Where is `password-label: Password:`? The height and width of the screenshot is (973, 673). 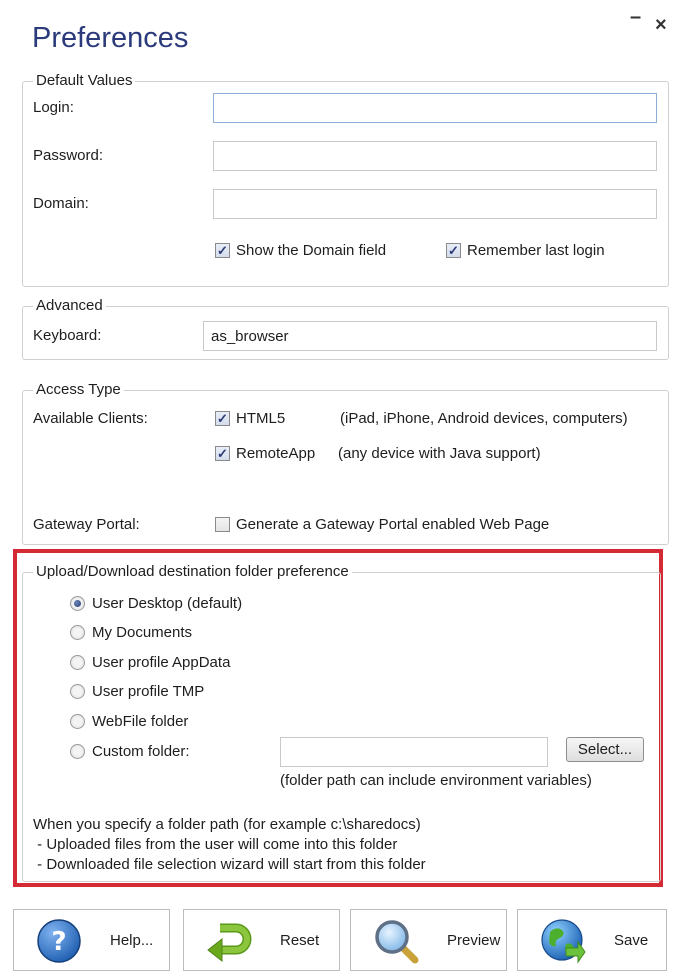
password-label: Password: is located at coordinates (68, 155).